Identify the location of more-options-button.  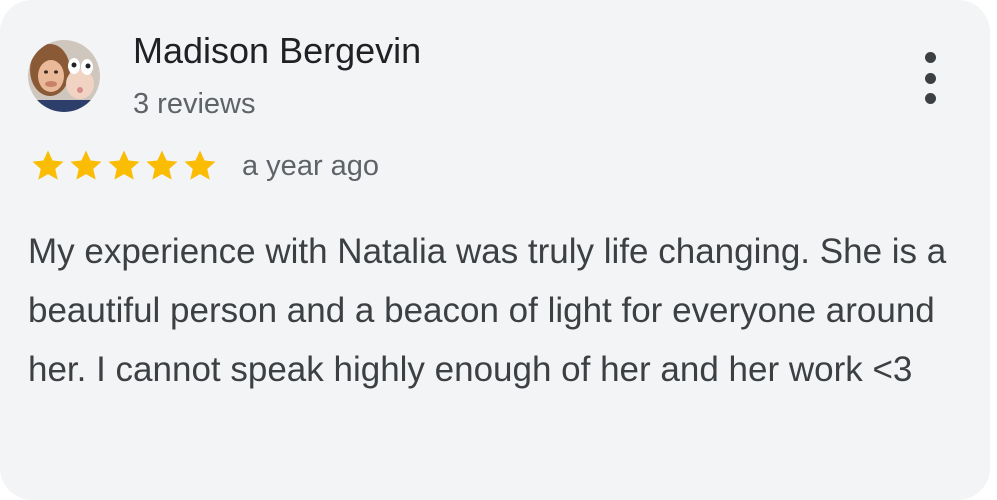
(930, 78).